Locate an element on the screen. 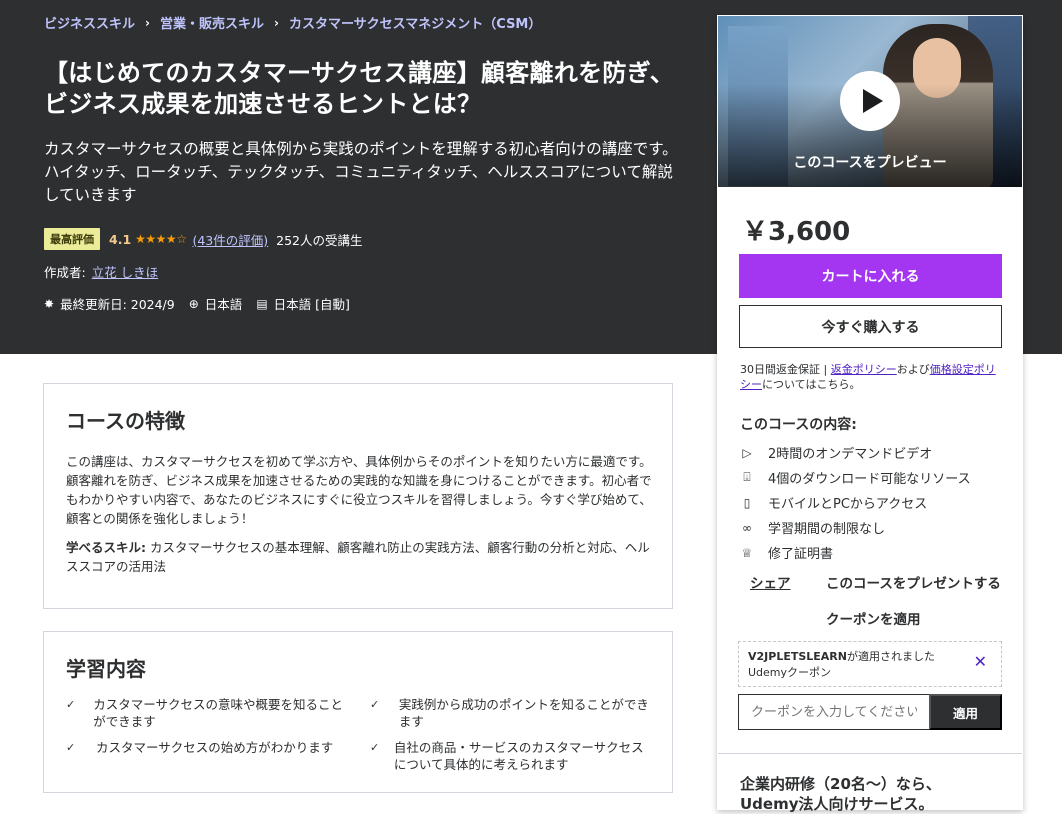  coupon-input is located at coordinates (834, 712).